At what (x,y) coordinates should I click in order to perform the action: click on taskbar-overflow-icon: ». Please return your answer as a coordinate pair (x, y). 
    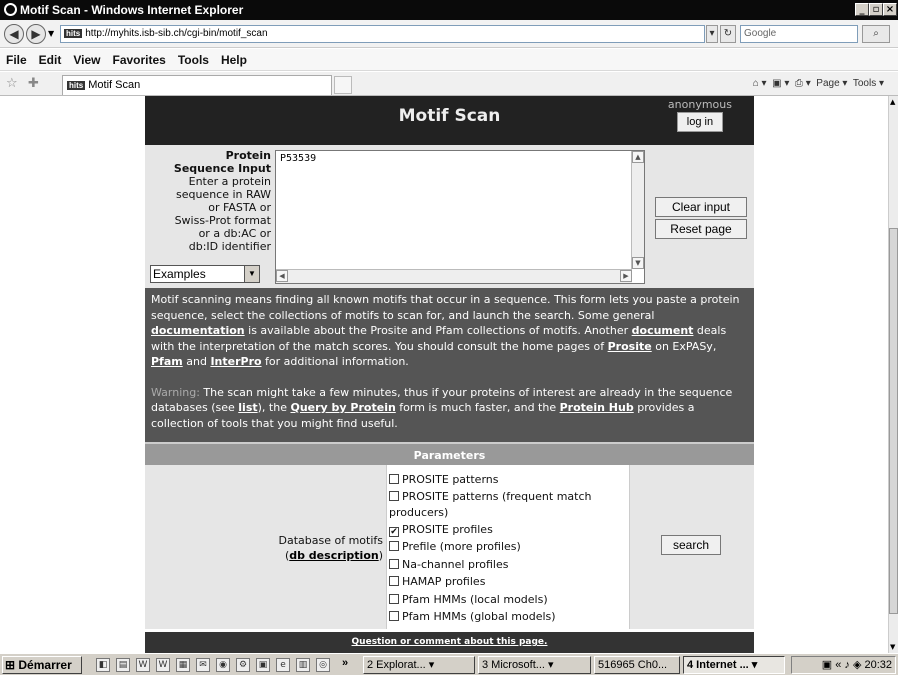
    Looking at the image, I should click on (345, 663).